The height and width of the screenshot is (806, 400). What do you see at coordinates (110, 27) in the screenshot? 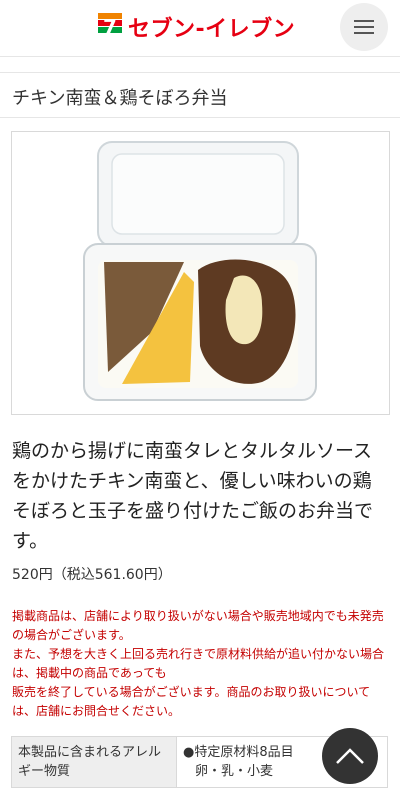
I see `seven-eleven-logo-mark: 7` at bounding box center [110, 27].